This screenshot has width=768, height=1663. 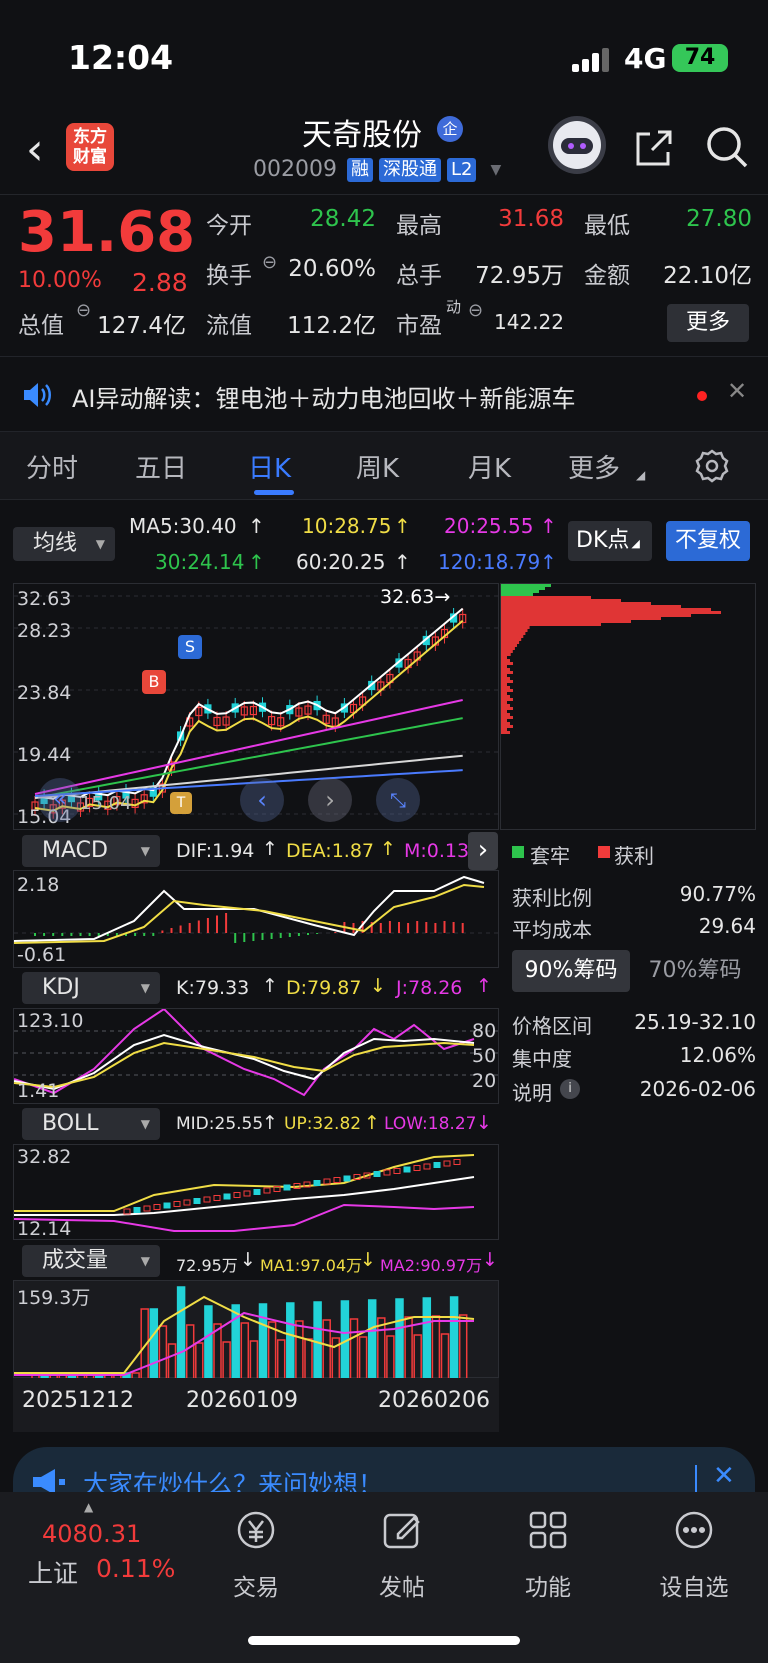 What do you see at coordinates (398, 800) in the screenshot?
I see `expand-icon: ⤡` at bounding box center [398, 800].